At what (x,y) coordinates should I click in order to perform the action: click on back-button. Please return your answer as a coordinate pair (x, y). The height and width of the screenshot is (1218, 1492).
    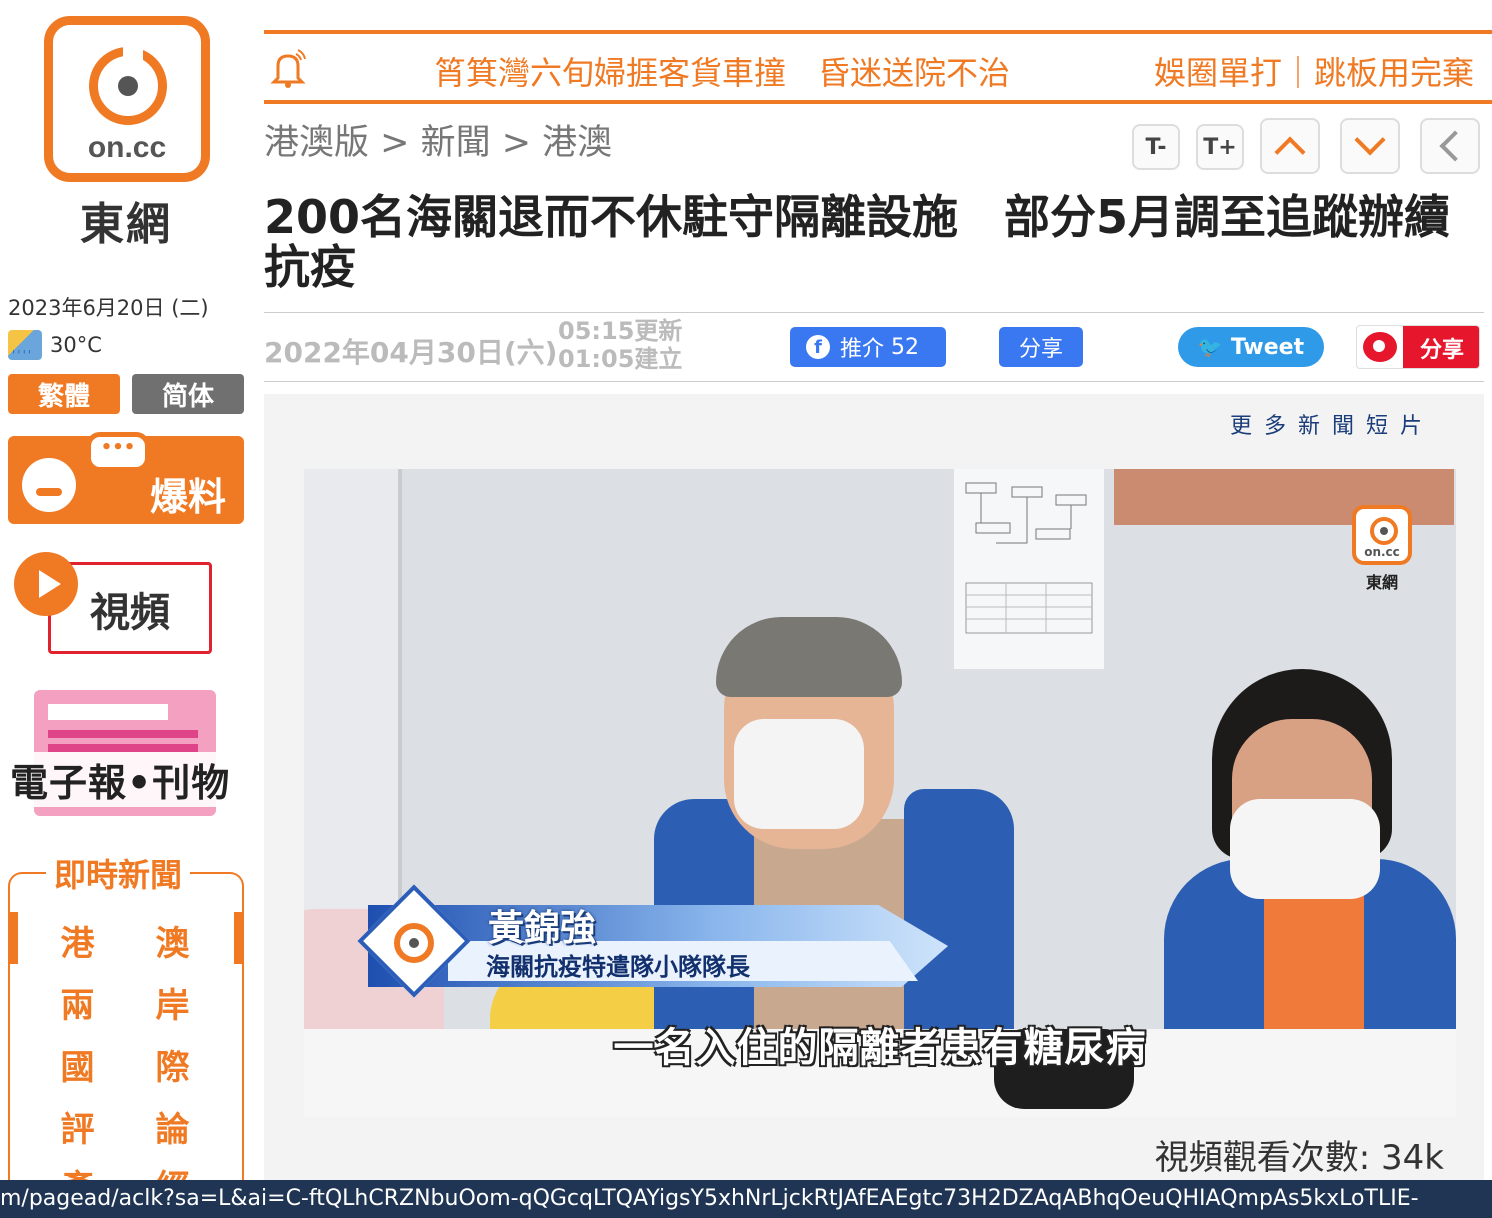
    Looking at the image, I should click on (1450, 146).